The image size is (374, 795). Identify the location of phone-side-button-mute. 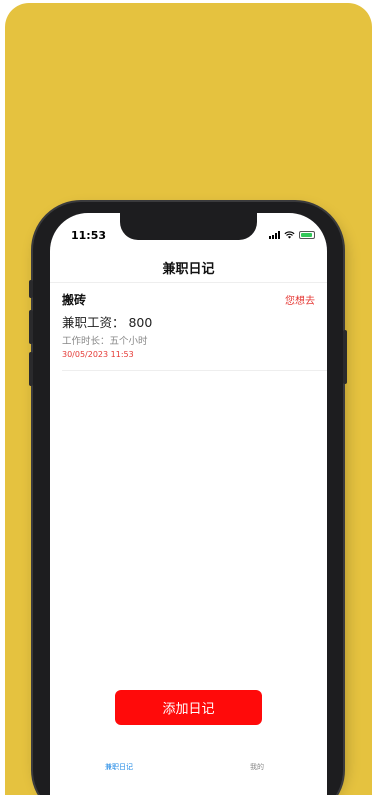
(31, 289).